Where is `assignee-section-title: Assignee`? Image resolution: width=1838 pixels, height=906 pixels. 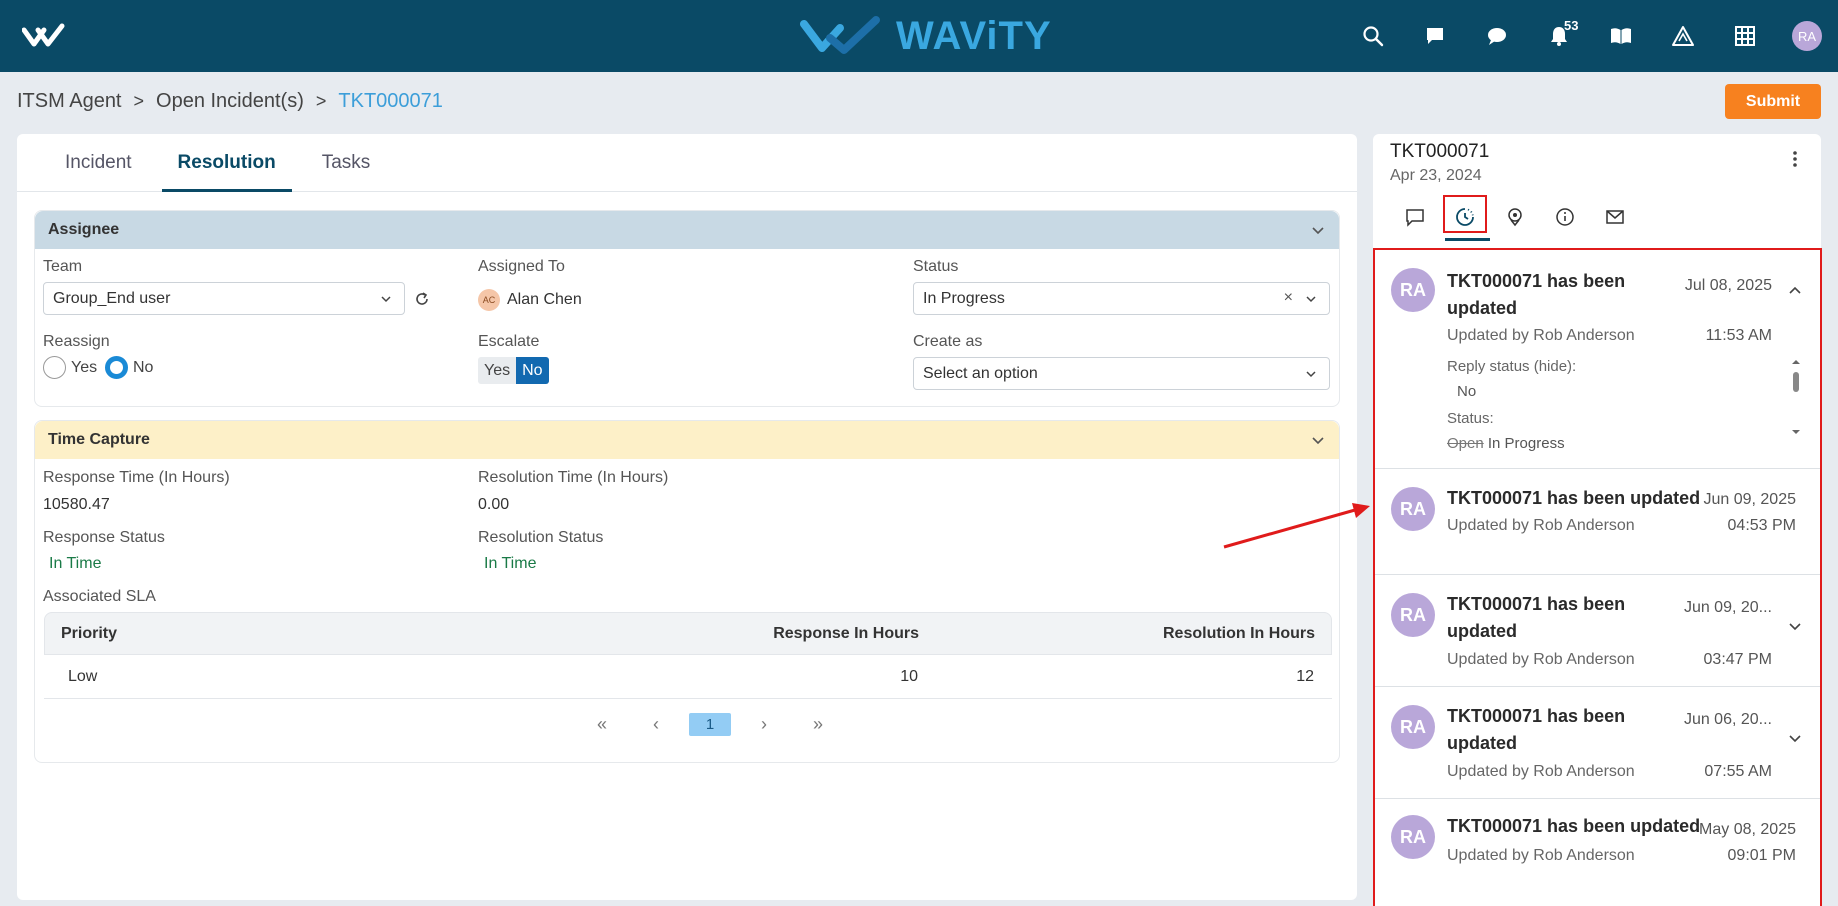
assignee-section-title: Assignee is located at coordinates (84, 229).